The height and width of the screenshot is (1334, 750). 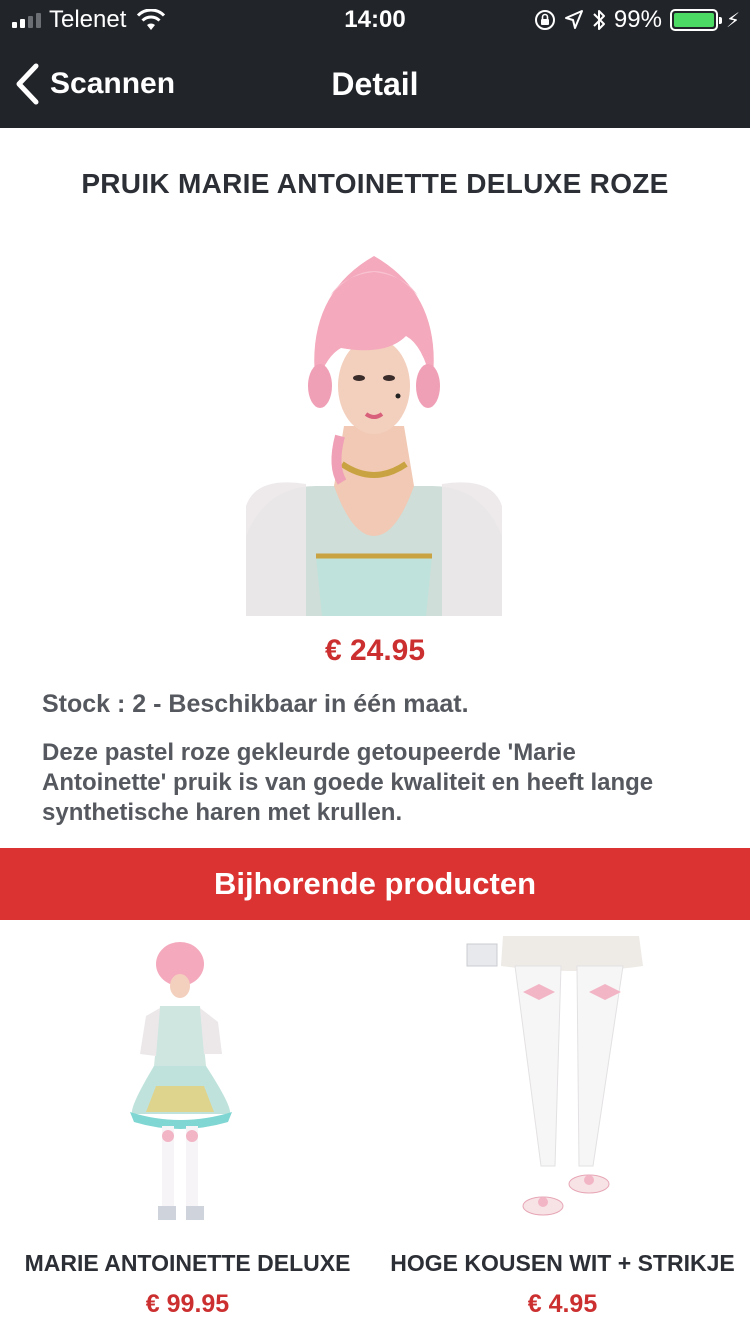 I want to click on related-product-price: € 99.95, so click(x=187, y=1304).